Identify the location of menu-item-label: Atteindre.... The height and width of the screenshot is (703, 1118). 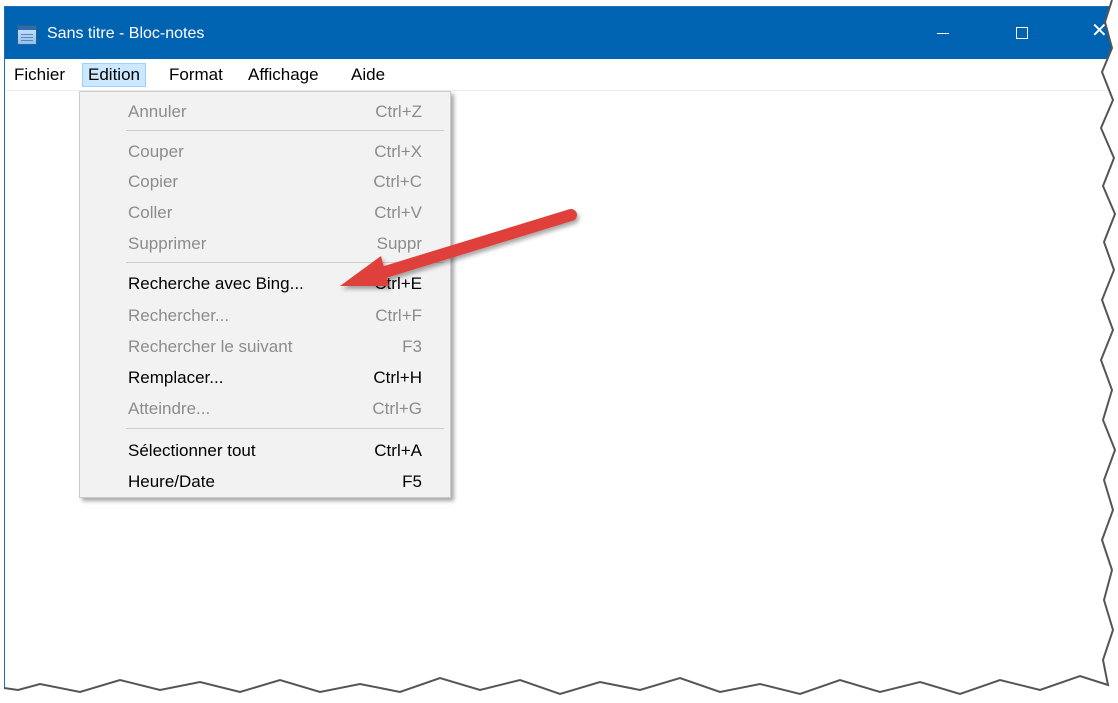
(169, 408).